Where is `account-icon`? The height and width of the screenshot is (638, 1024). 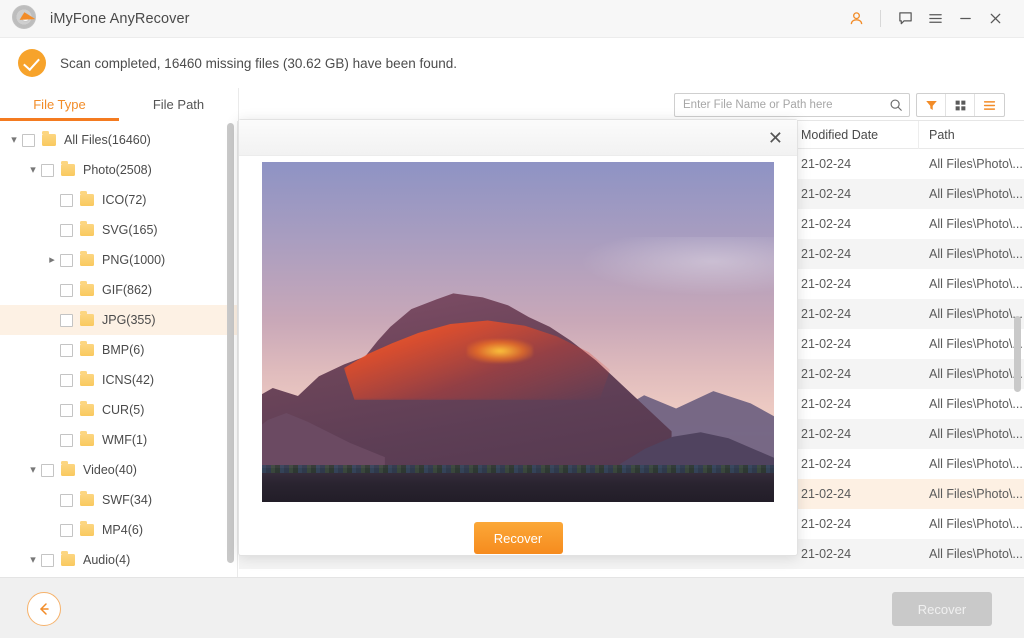
account-icon is located at coordinates (856, 19).